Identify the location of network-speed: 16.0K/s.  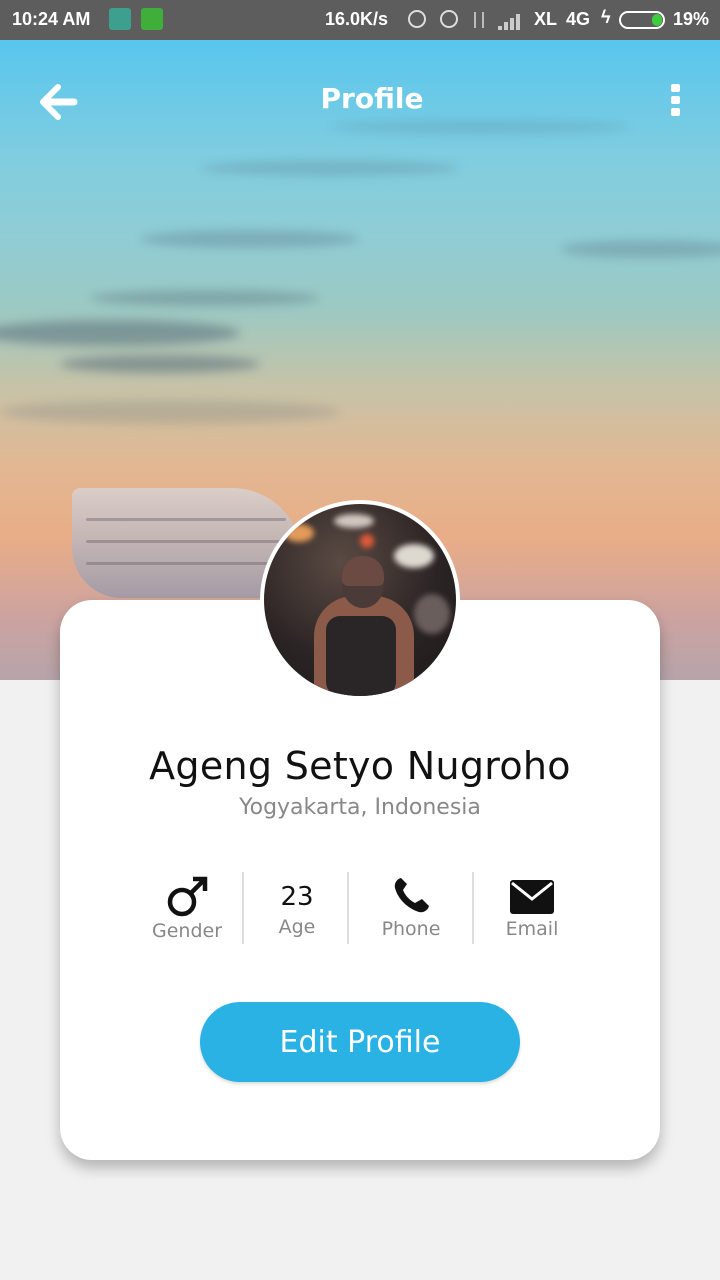
(357, 19).